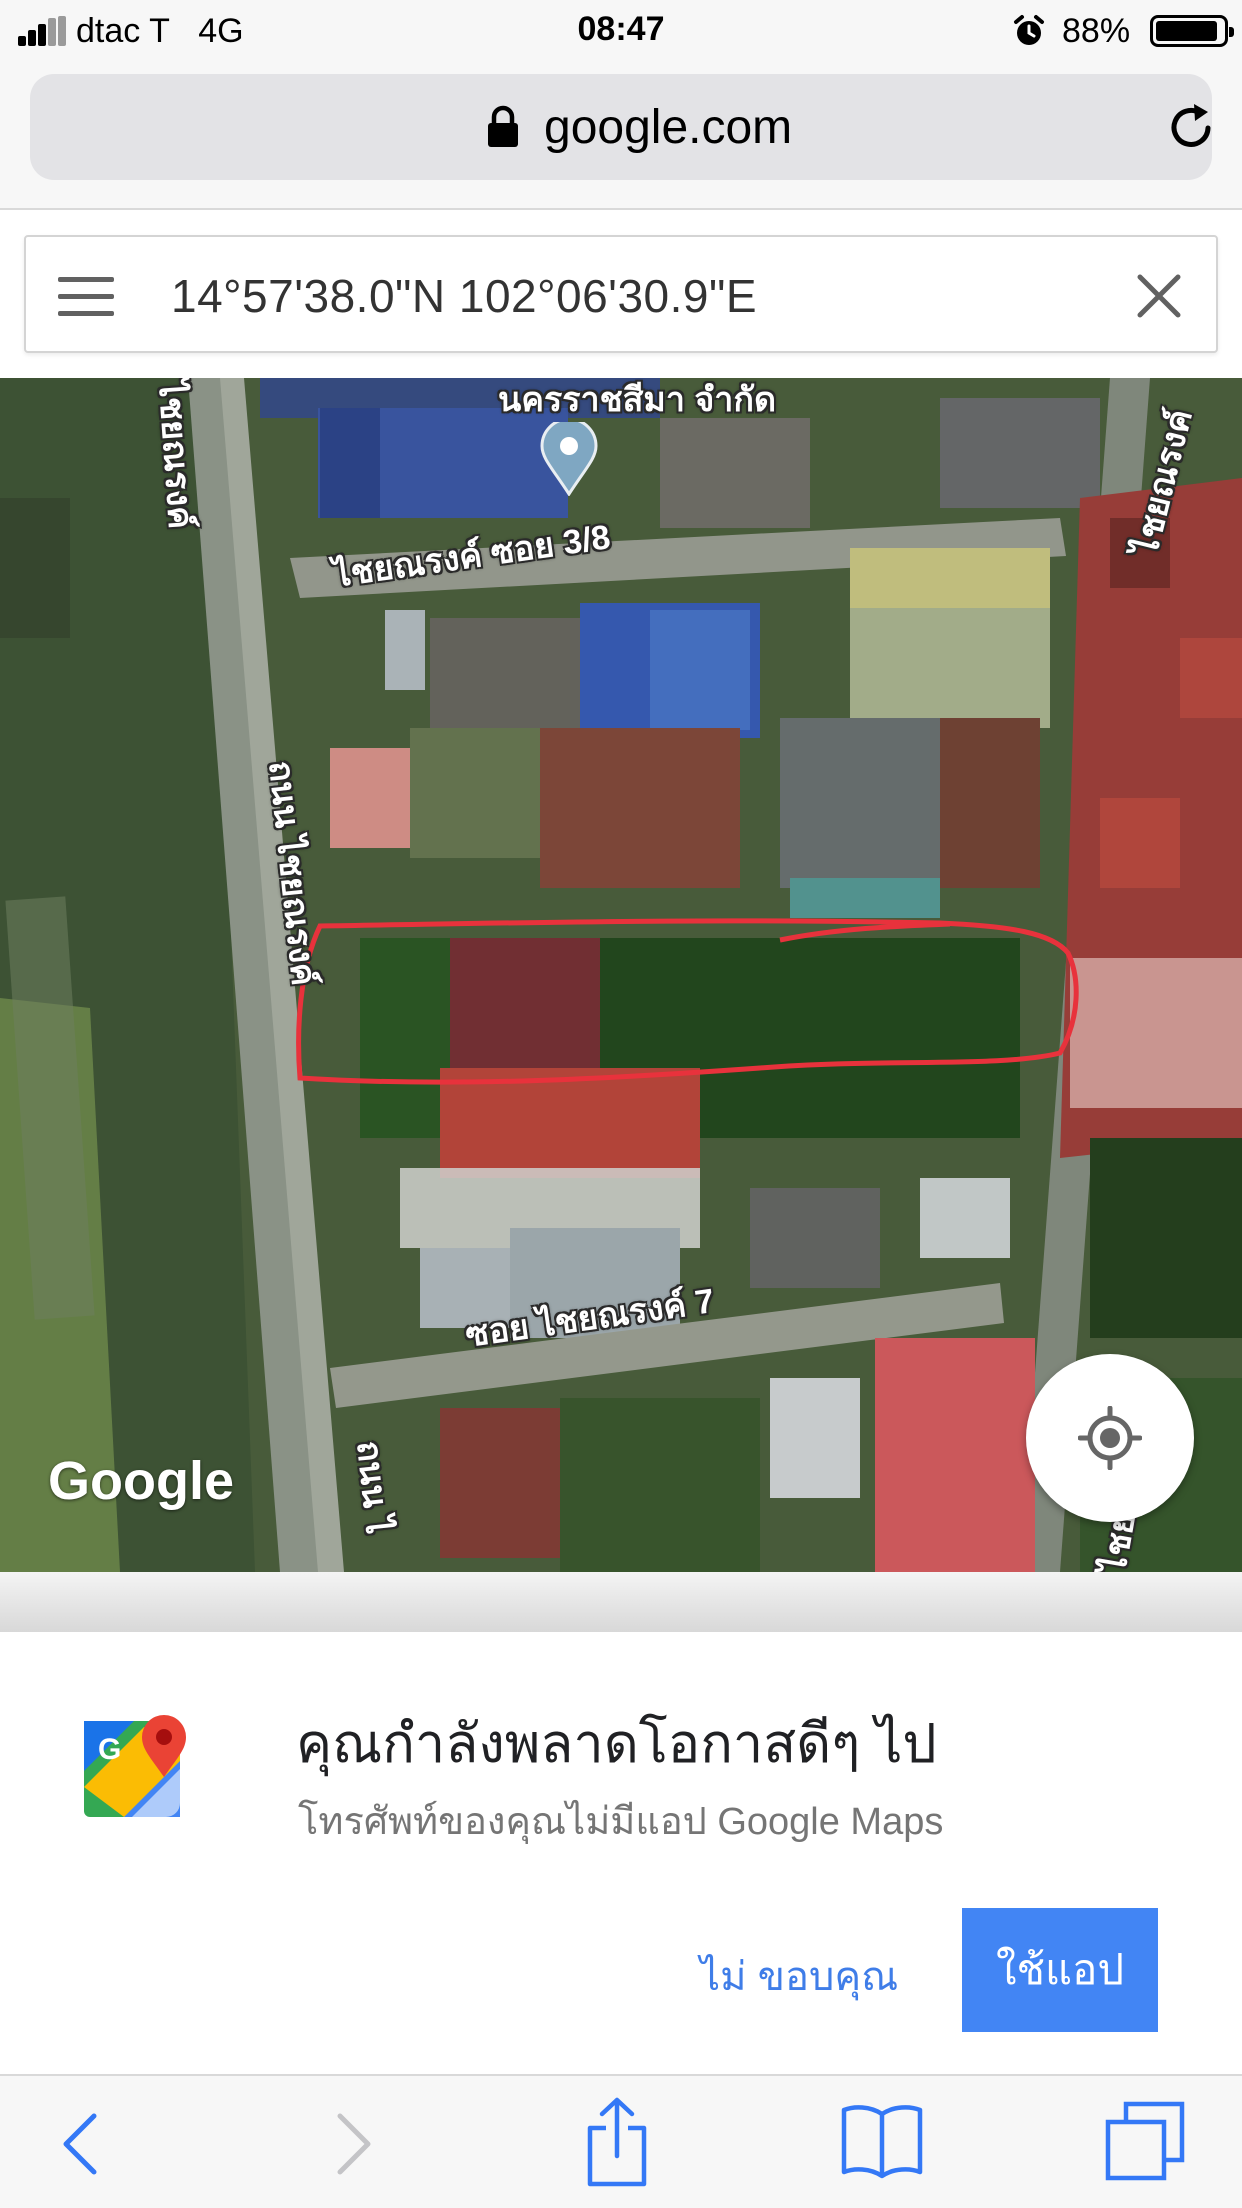 This screenshot has height=2208, width=1242. What do you see at coordinates (621, 1822) in the screenshot?
I see `promo-subtitle: โทรศัพท์ของคุณไม่มีแอป Google Maps` at bounding box center [621, 1822].